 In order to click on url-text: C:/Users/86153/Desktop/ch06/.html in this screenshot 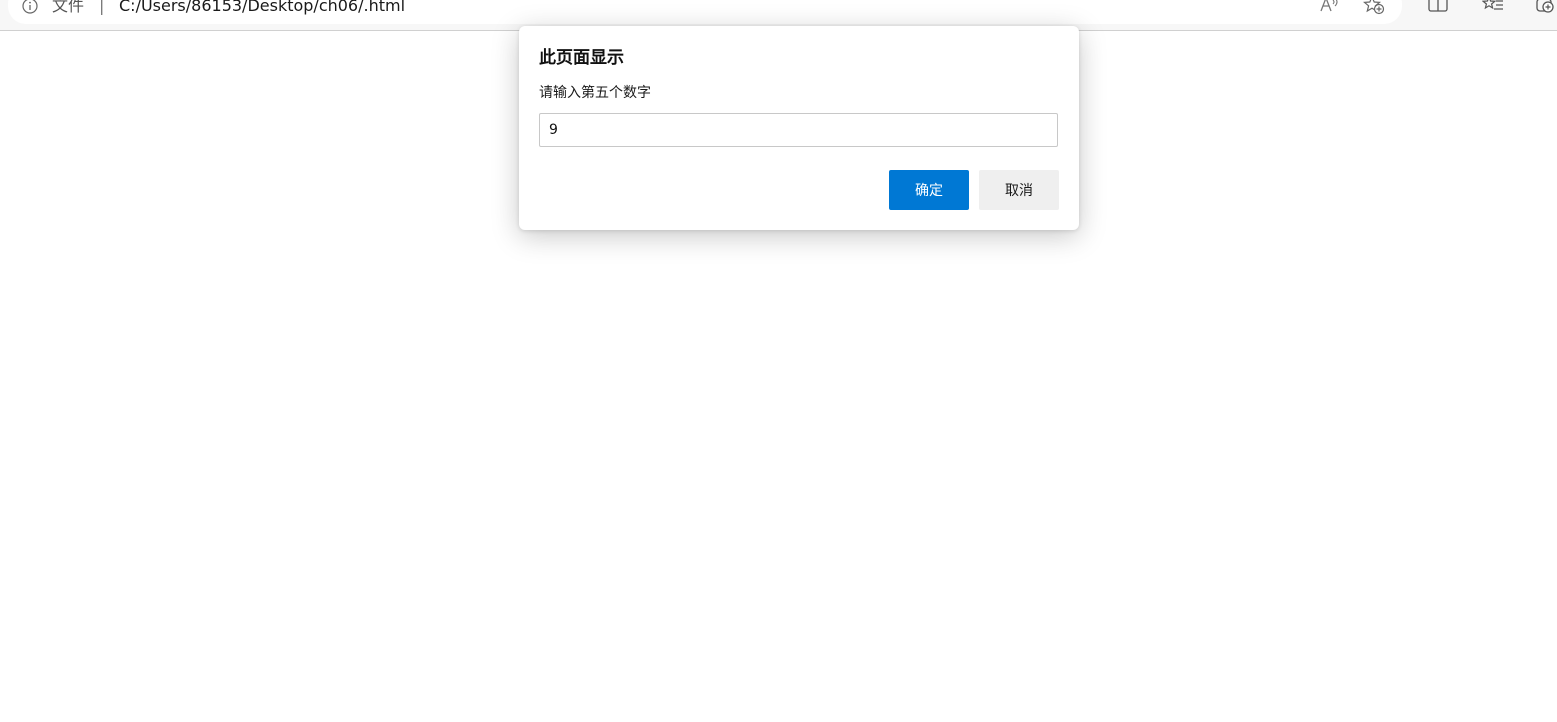, I will do `click(262, 8)`.